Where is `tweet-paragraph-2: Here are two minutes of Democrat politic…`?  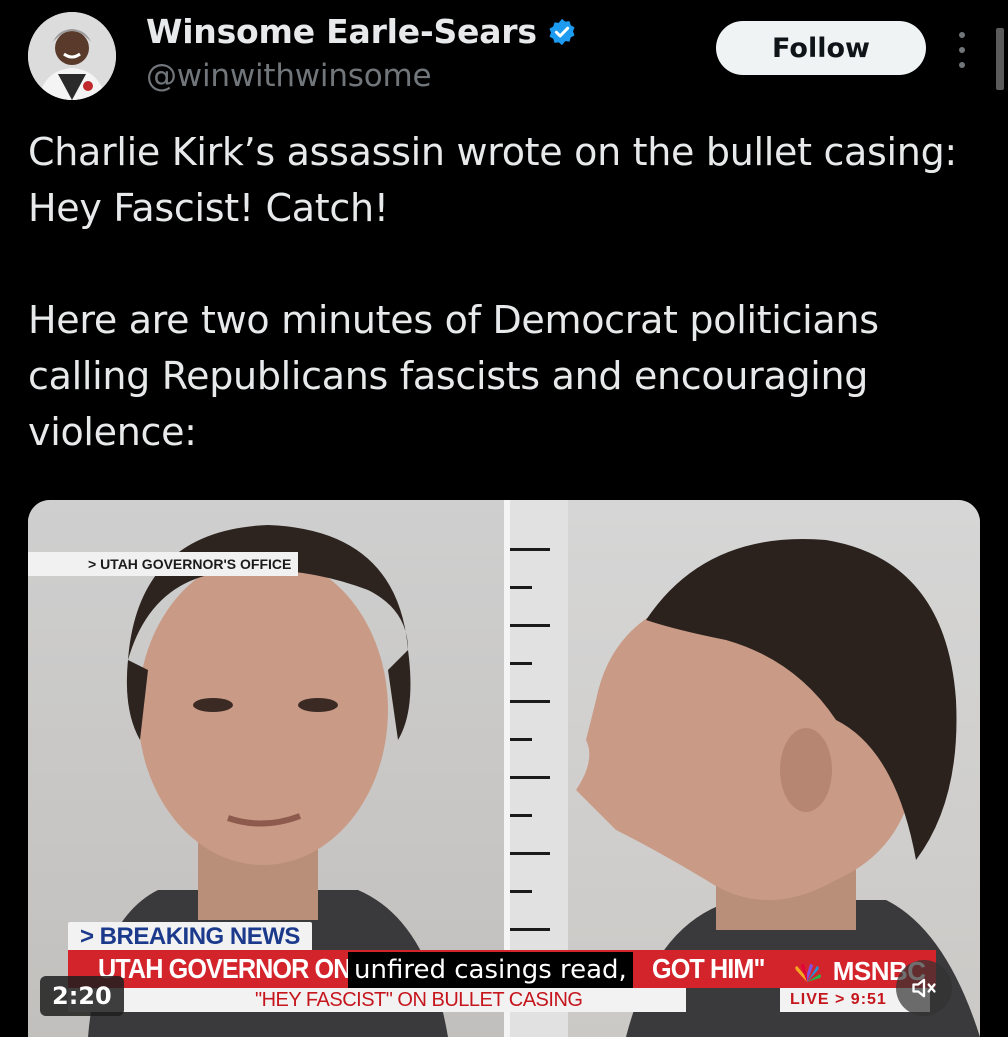 tweet-paragraph-2: Here are two minutes of Democrat politic… is located at coordinates (453, 376).